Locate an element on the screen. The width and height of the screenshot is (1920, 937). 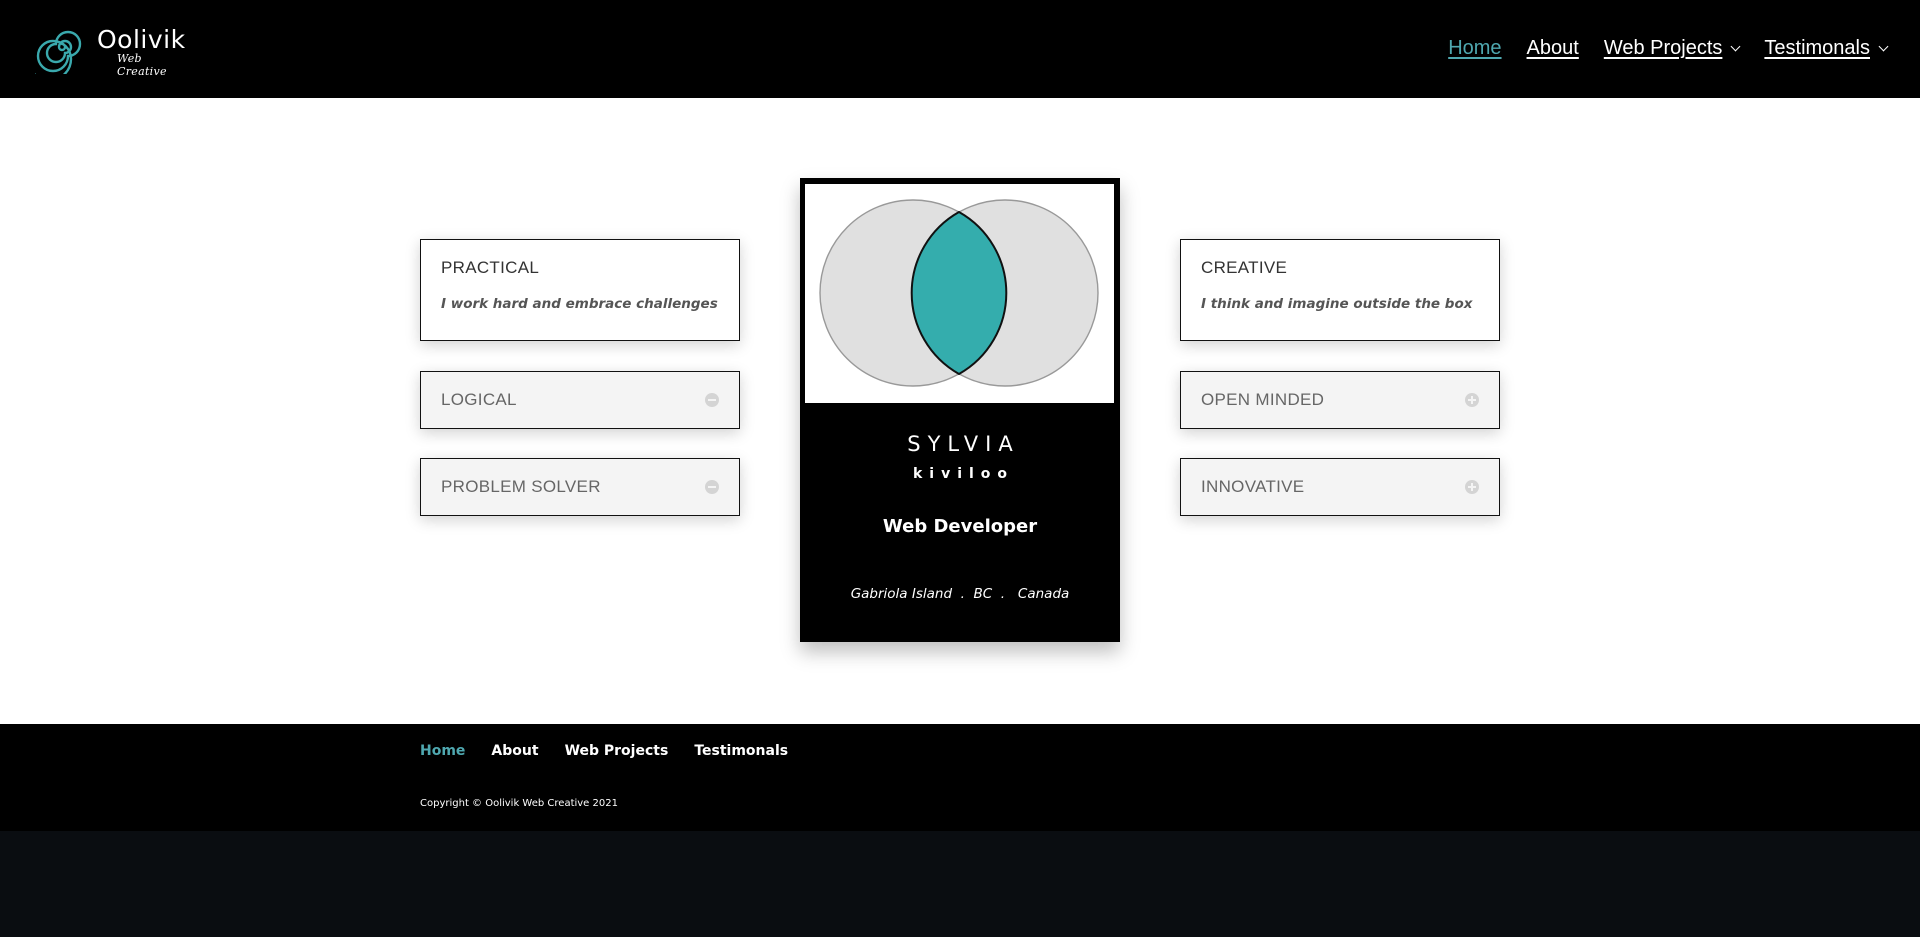
toggle-problem-solver: PROBLEM SOLVER is located at coordinates (580, 487).